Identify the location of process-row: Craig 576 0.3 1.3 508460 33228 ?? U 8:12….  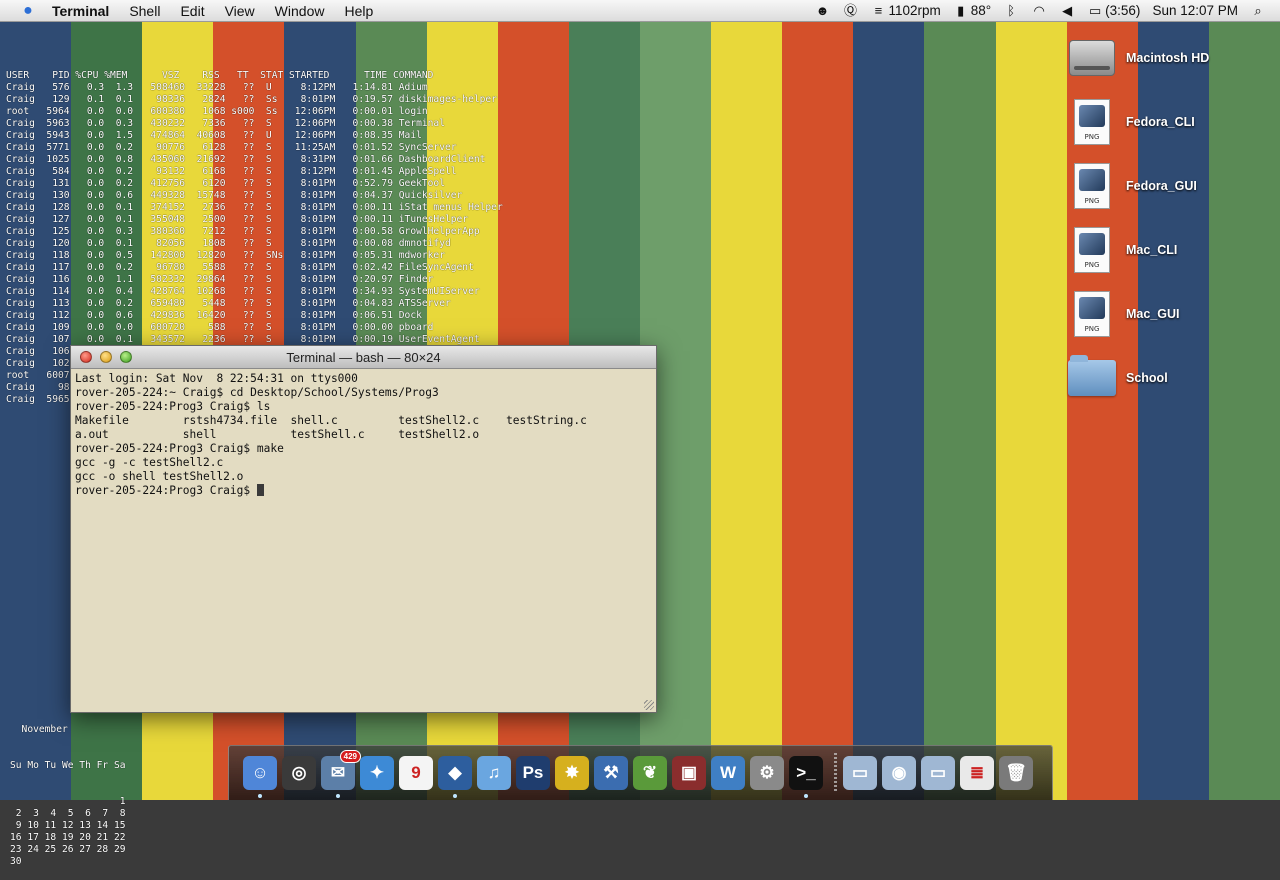
(217, 87).